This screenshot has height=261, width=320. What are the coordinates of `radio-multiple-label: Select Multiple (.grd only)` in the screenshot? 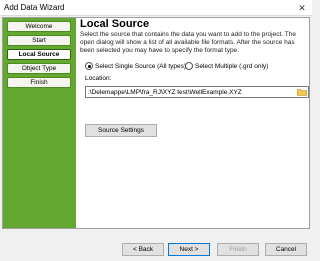 It's located at (232, 66).